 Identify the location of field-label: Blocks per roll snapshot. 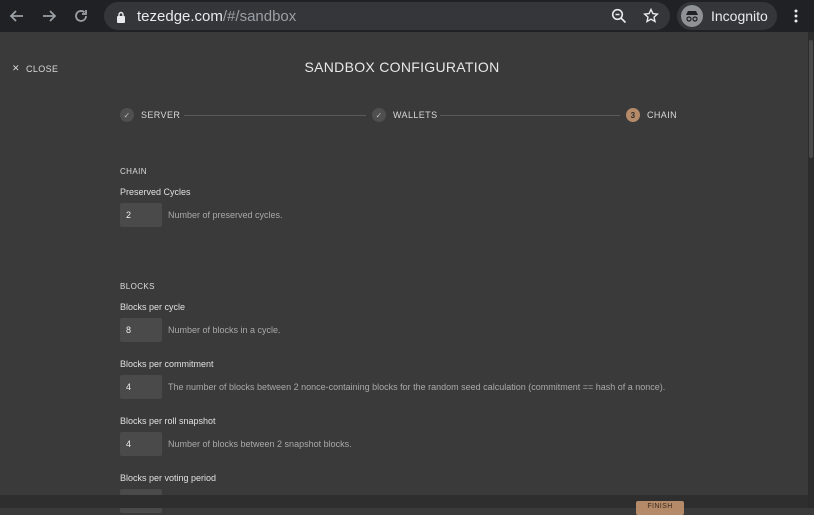
(168, 421).